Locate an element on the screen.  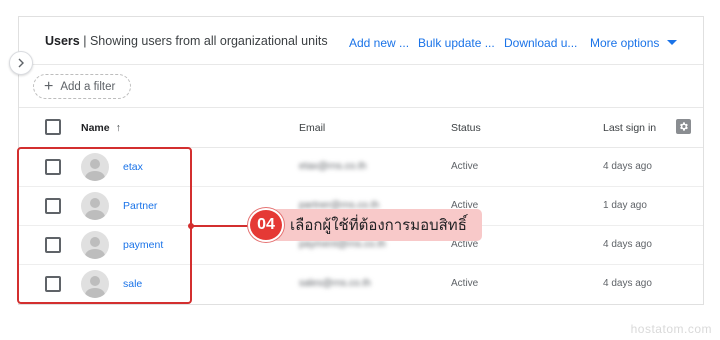
add-filter-button: + Add a filter is located at coordinates (82, 86).